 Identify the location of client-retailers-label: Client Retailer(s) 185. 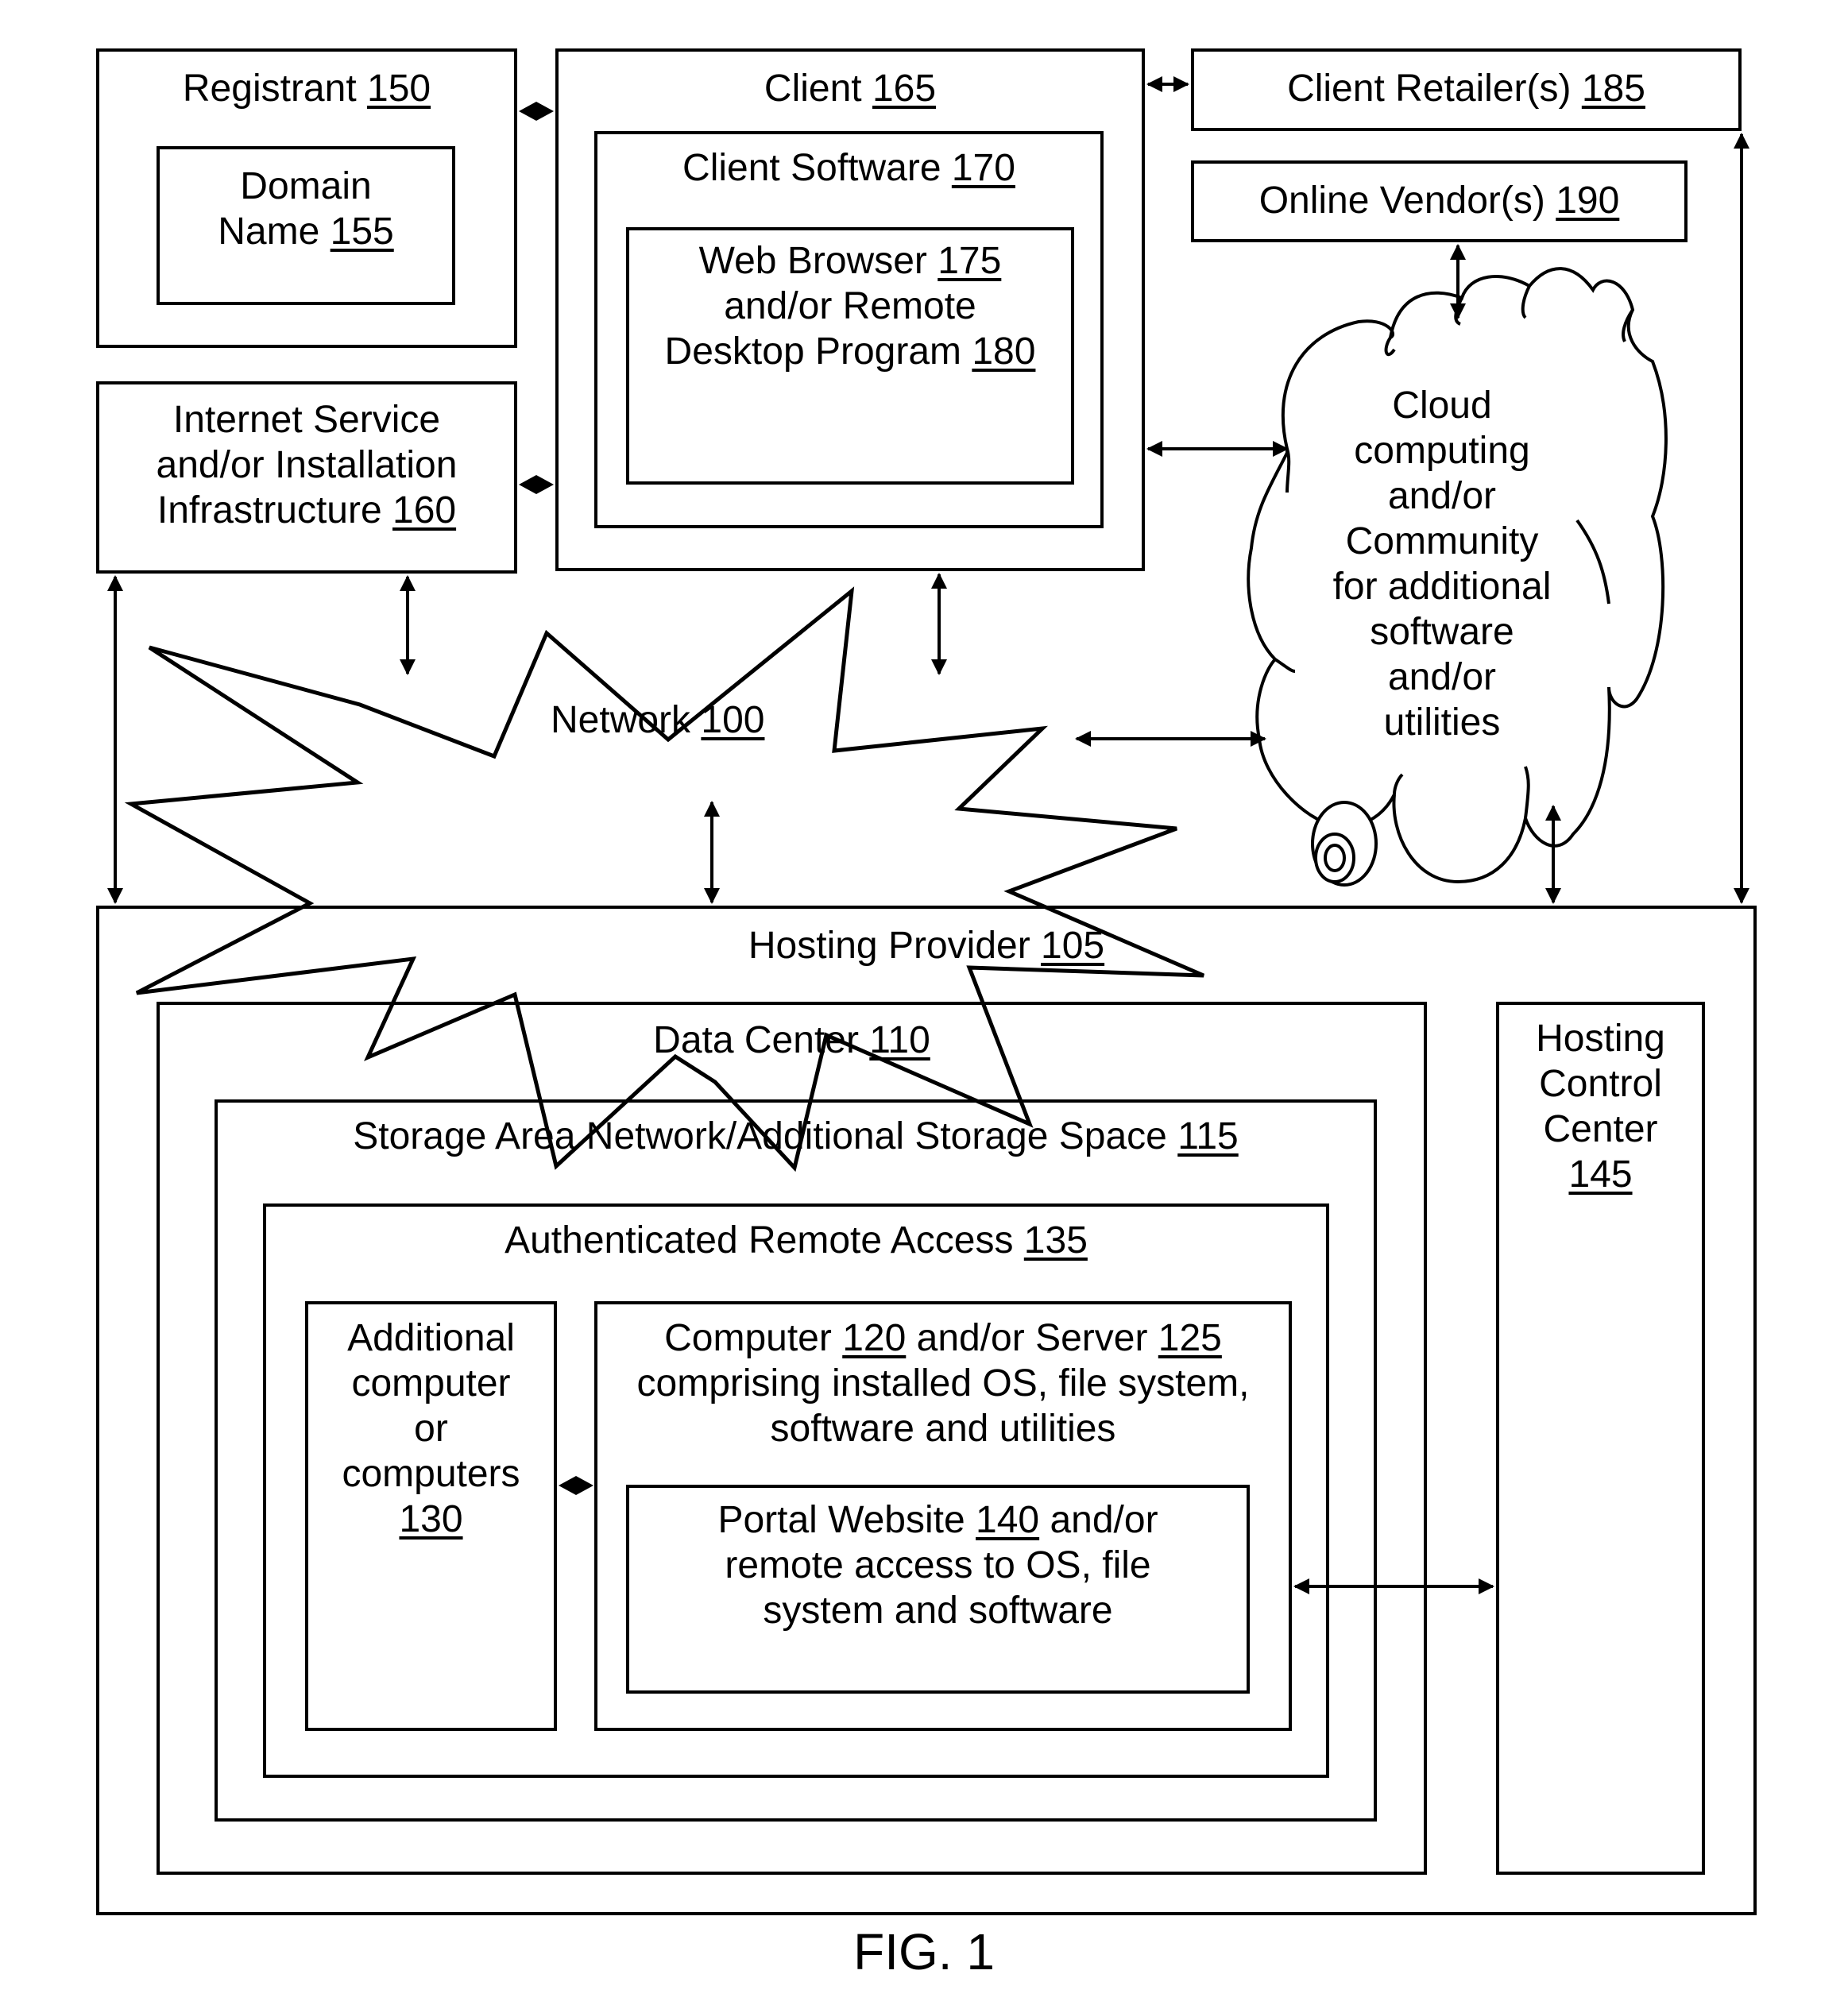
(1466, 89).